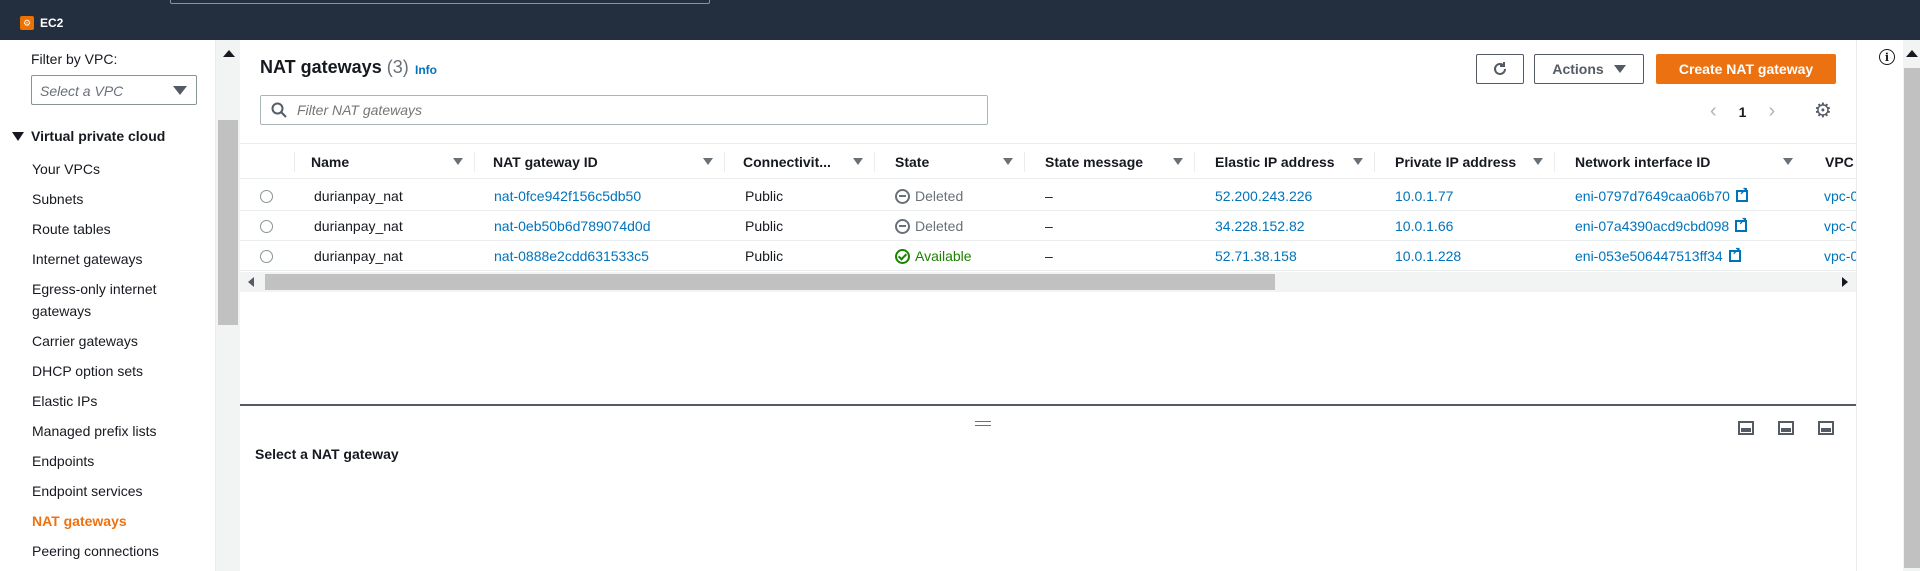 Image resolution: width=1920 pixels, height=571 pixels. Describe the element at coordinates (770, 282) in the screenshot. I see `horizontal-scroll-thumb` at that location.